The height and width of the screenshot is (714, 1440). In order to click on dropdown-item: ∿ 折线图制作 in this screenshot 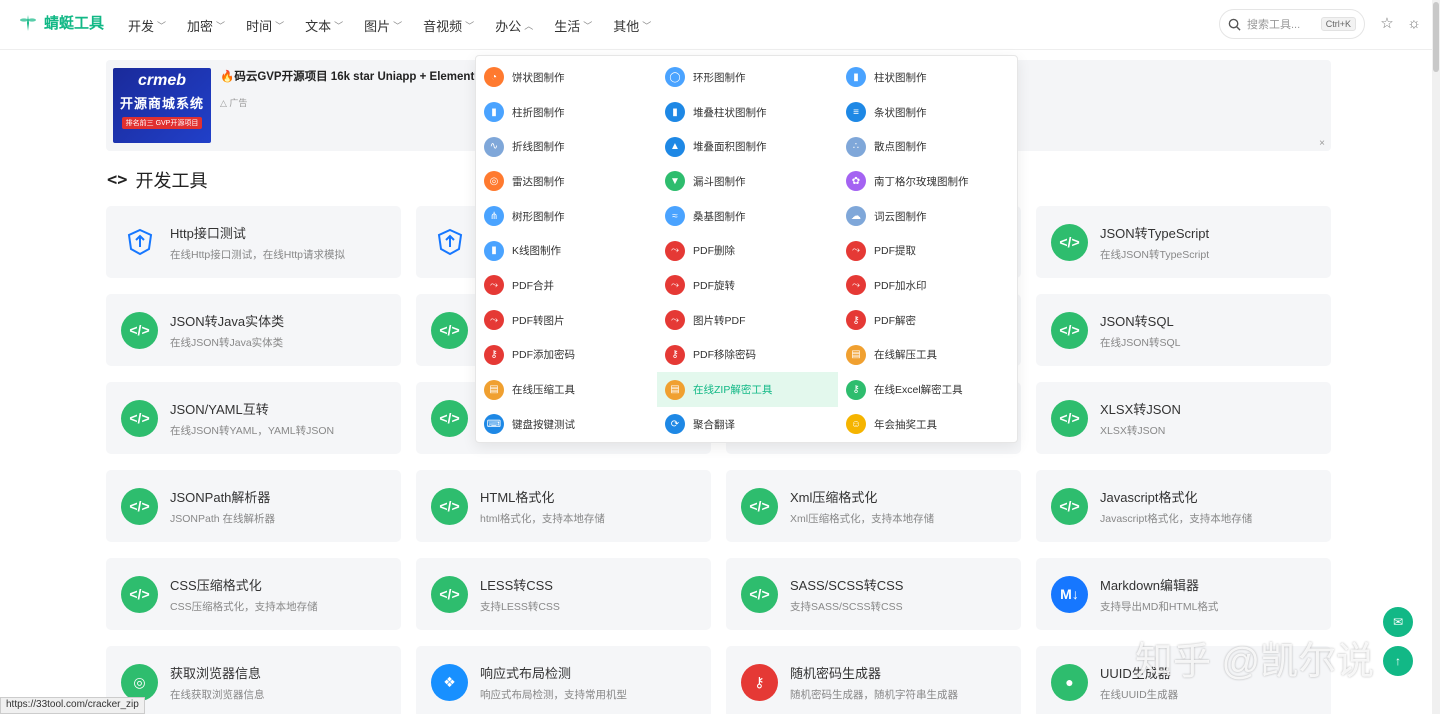, I will do `click(566, 146)`.